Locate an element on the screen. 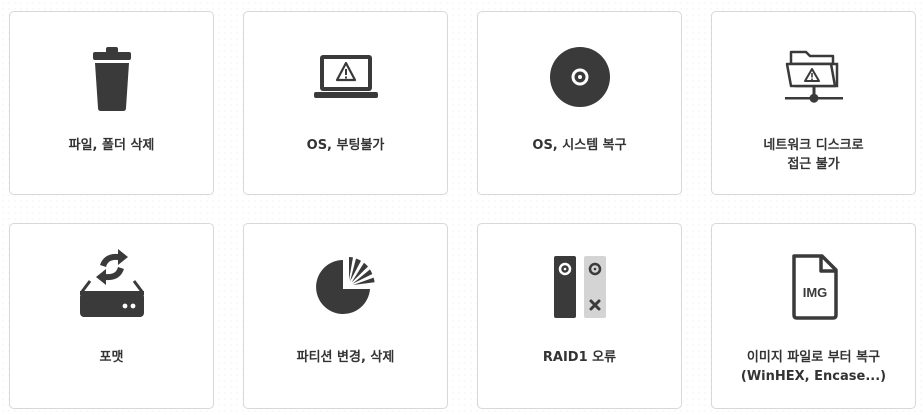 The height and width of the screenshot is (415, 923). card-label: RAID1 오류 is located at coordinates (579, 357).